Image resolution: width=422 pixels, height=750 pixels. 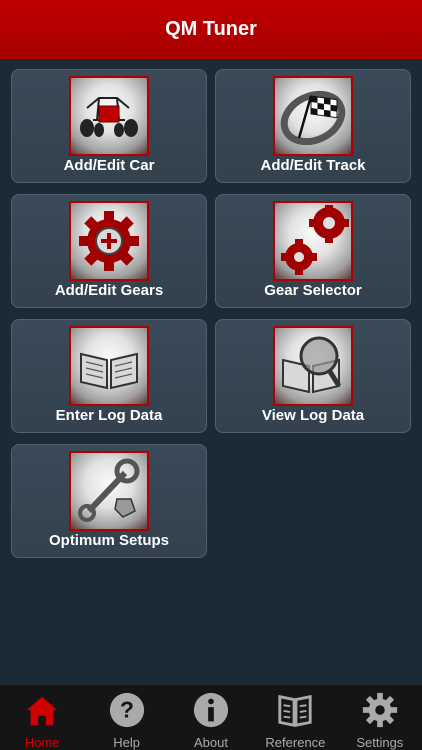 I want to click on checkered-flag-icon, so click(x=313, y=116).